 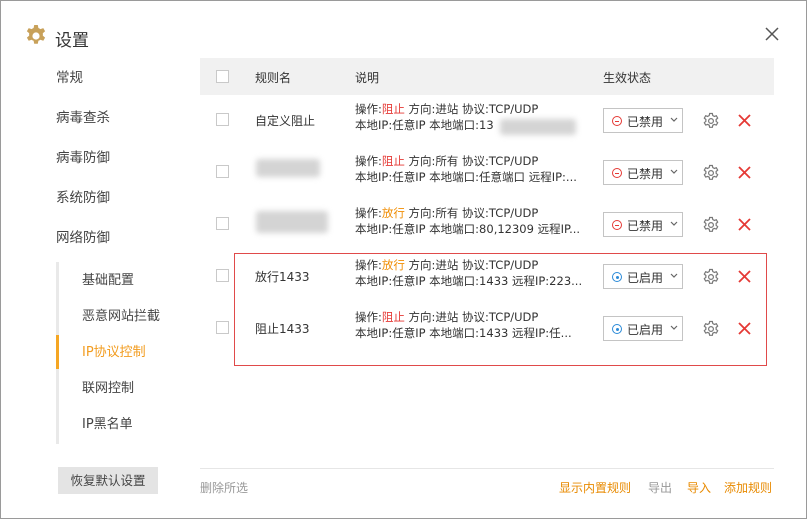 I want to click on rule-desc-line1: 操作:阻止 方向:进站 协议:TCP/UDP, so click(x=471, y=109).